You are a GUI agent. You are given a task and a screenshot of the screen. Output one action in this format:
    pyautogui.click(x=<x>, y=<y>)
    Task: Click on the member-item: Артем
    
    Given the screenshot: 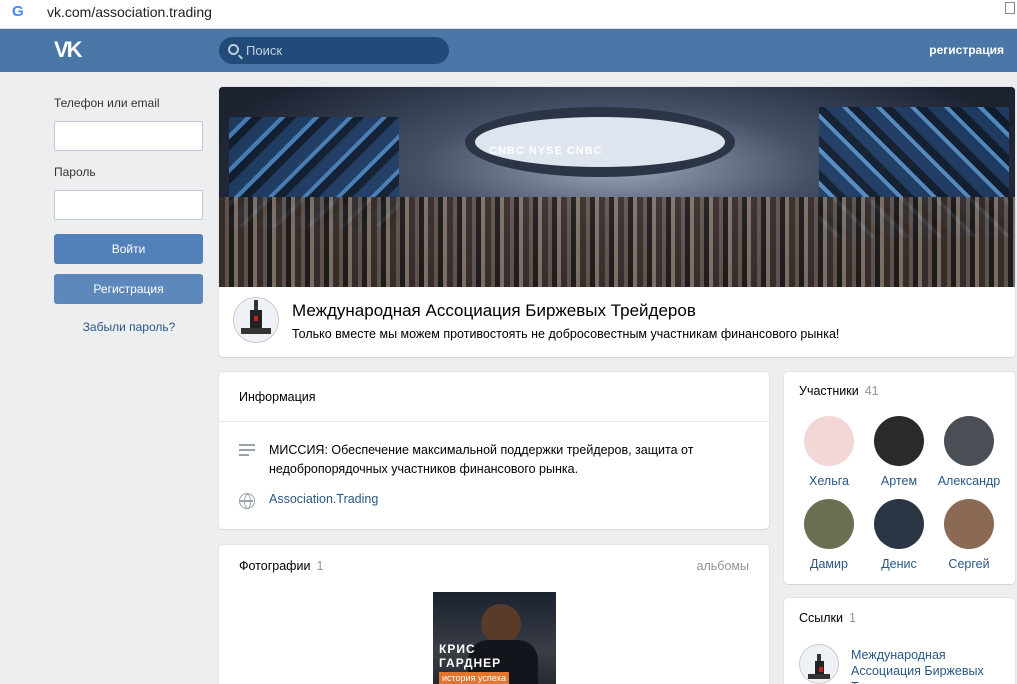 What is the action you would take?
    pyautogui.click(x=899, y=452)
    